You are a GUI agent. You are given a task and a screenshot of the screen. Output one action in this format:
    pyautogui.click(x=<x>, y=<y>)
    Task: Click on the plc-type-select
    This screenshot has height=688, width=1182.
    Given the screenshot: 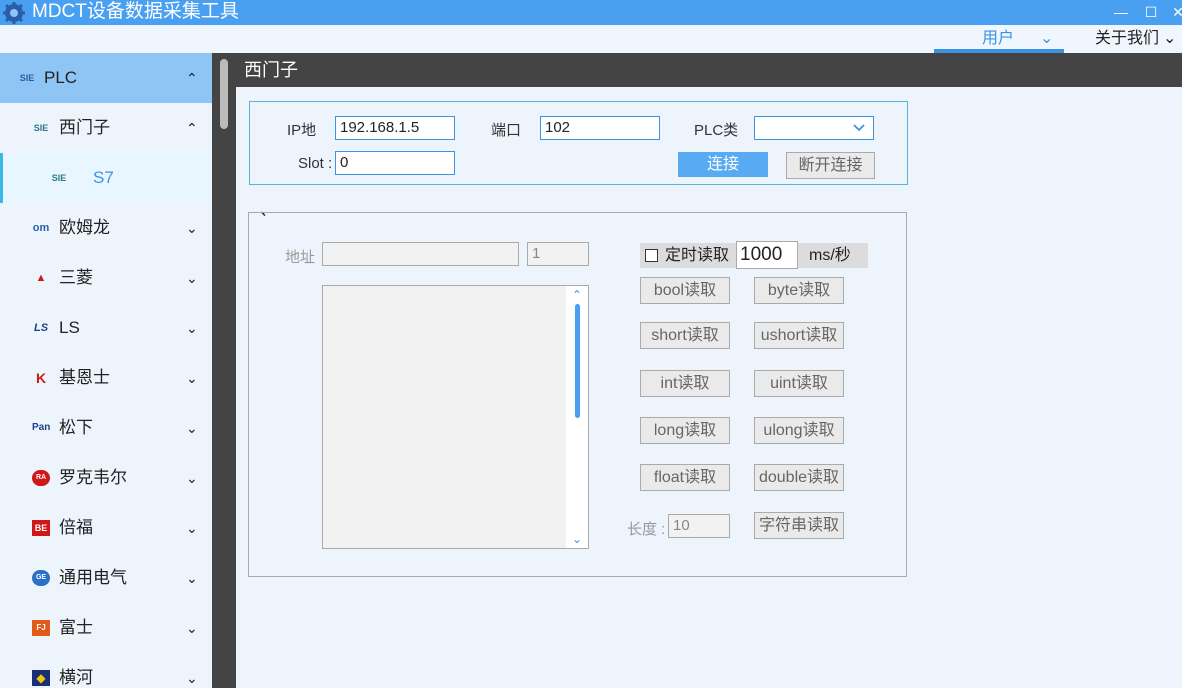 What is the action you would take?
    pyautogui.click(x=814, y=128)
    